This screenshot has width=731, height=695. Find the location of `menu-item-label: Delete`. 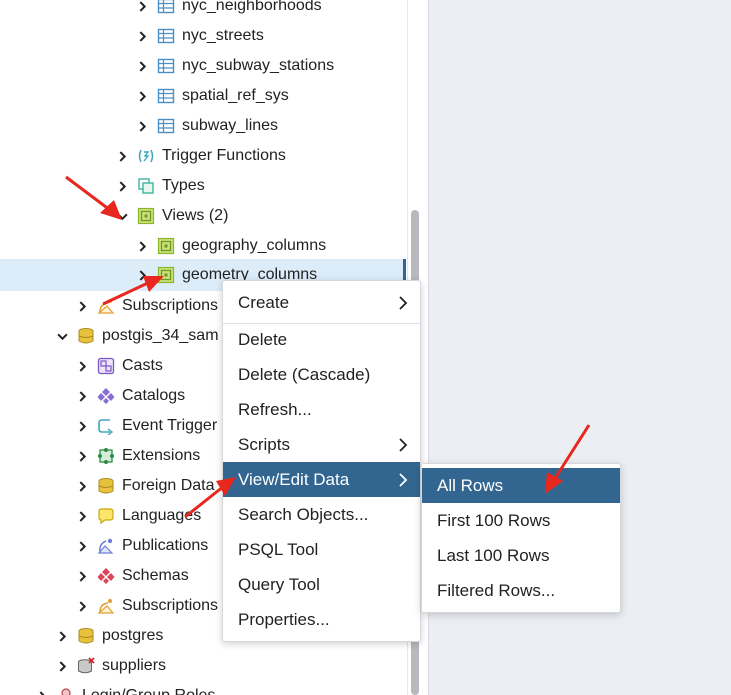

menu-item-label: Delete is located at coordinates (263, 339).